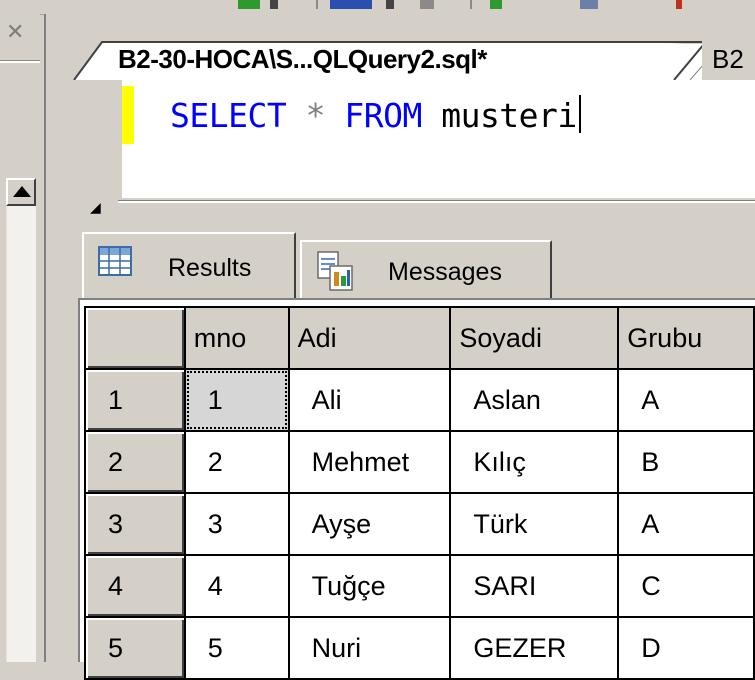 The image size is (755, 680). Describe the element at coordinates (135, 400) in the screenshot. I see `row-header: 1` at that location.